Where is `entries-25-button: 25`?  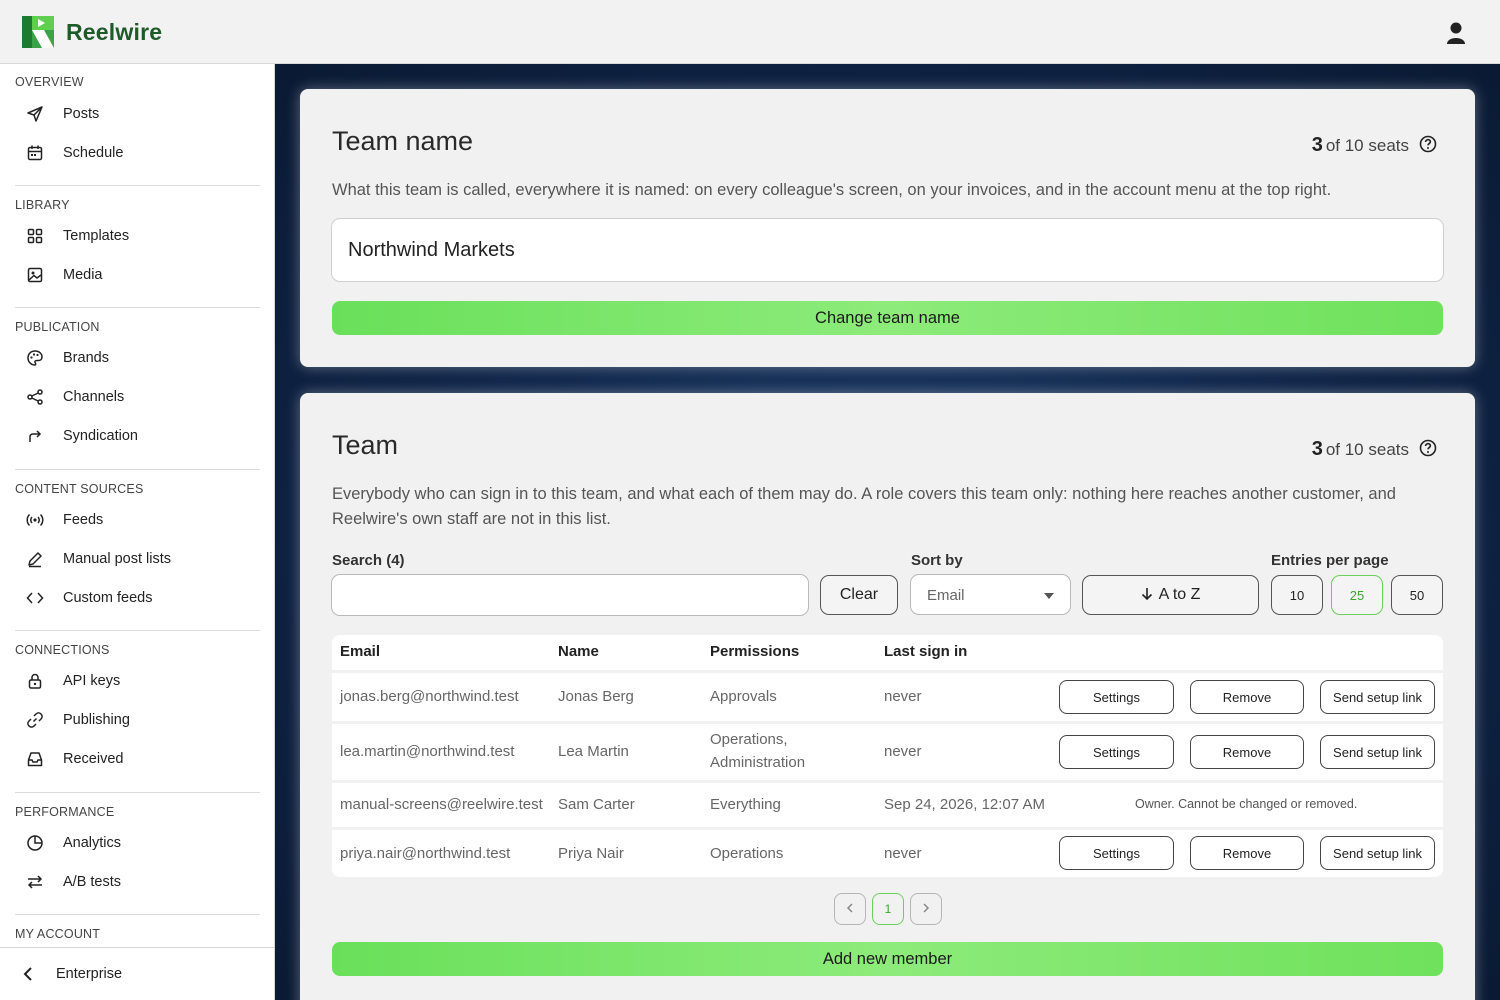
entries-25-button: 25 is located at coordinates (1357, 595).